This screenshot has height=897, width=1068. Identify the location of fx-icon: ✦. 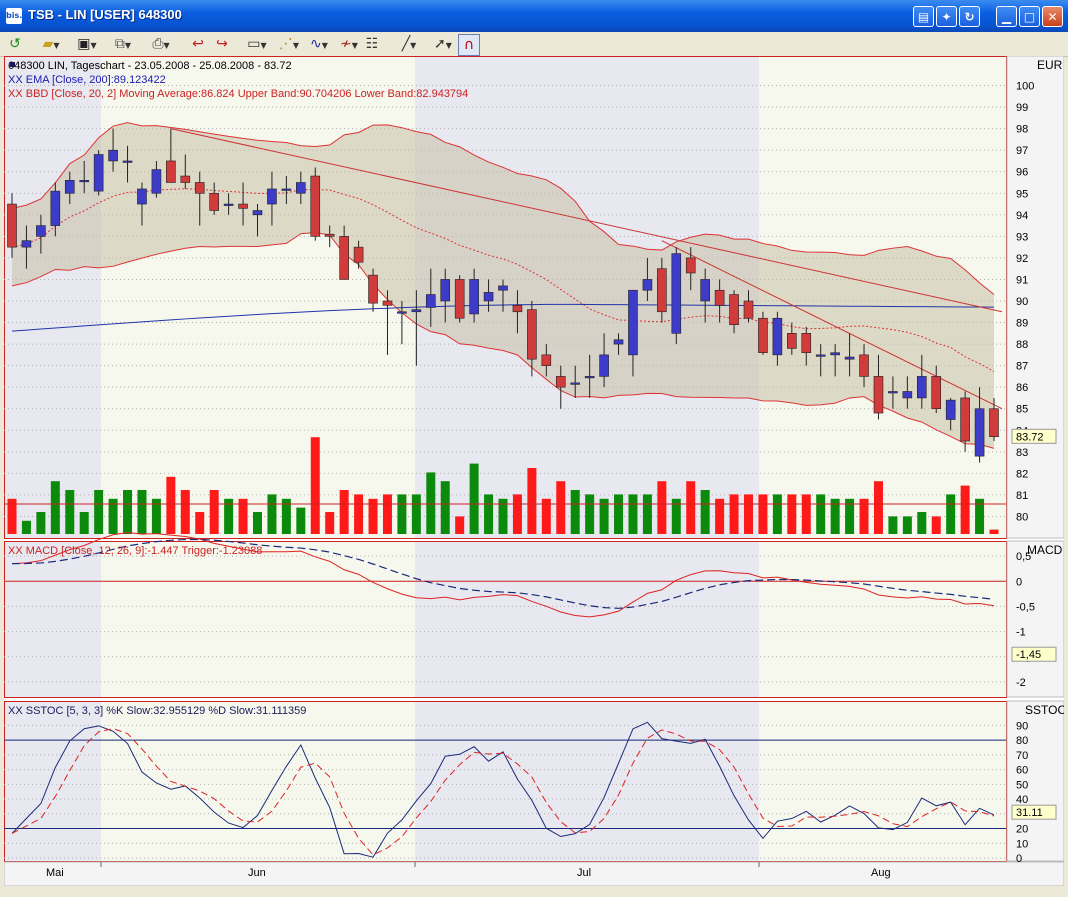
(946, 16).